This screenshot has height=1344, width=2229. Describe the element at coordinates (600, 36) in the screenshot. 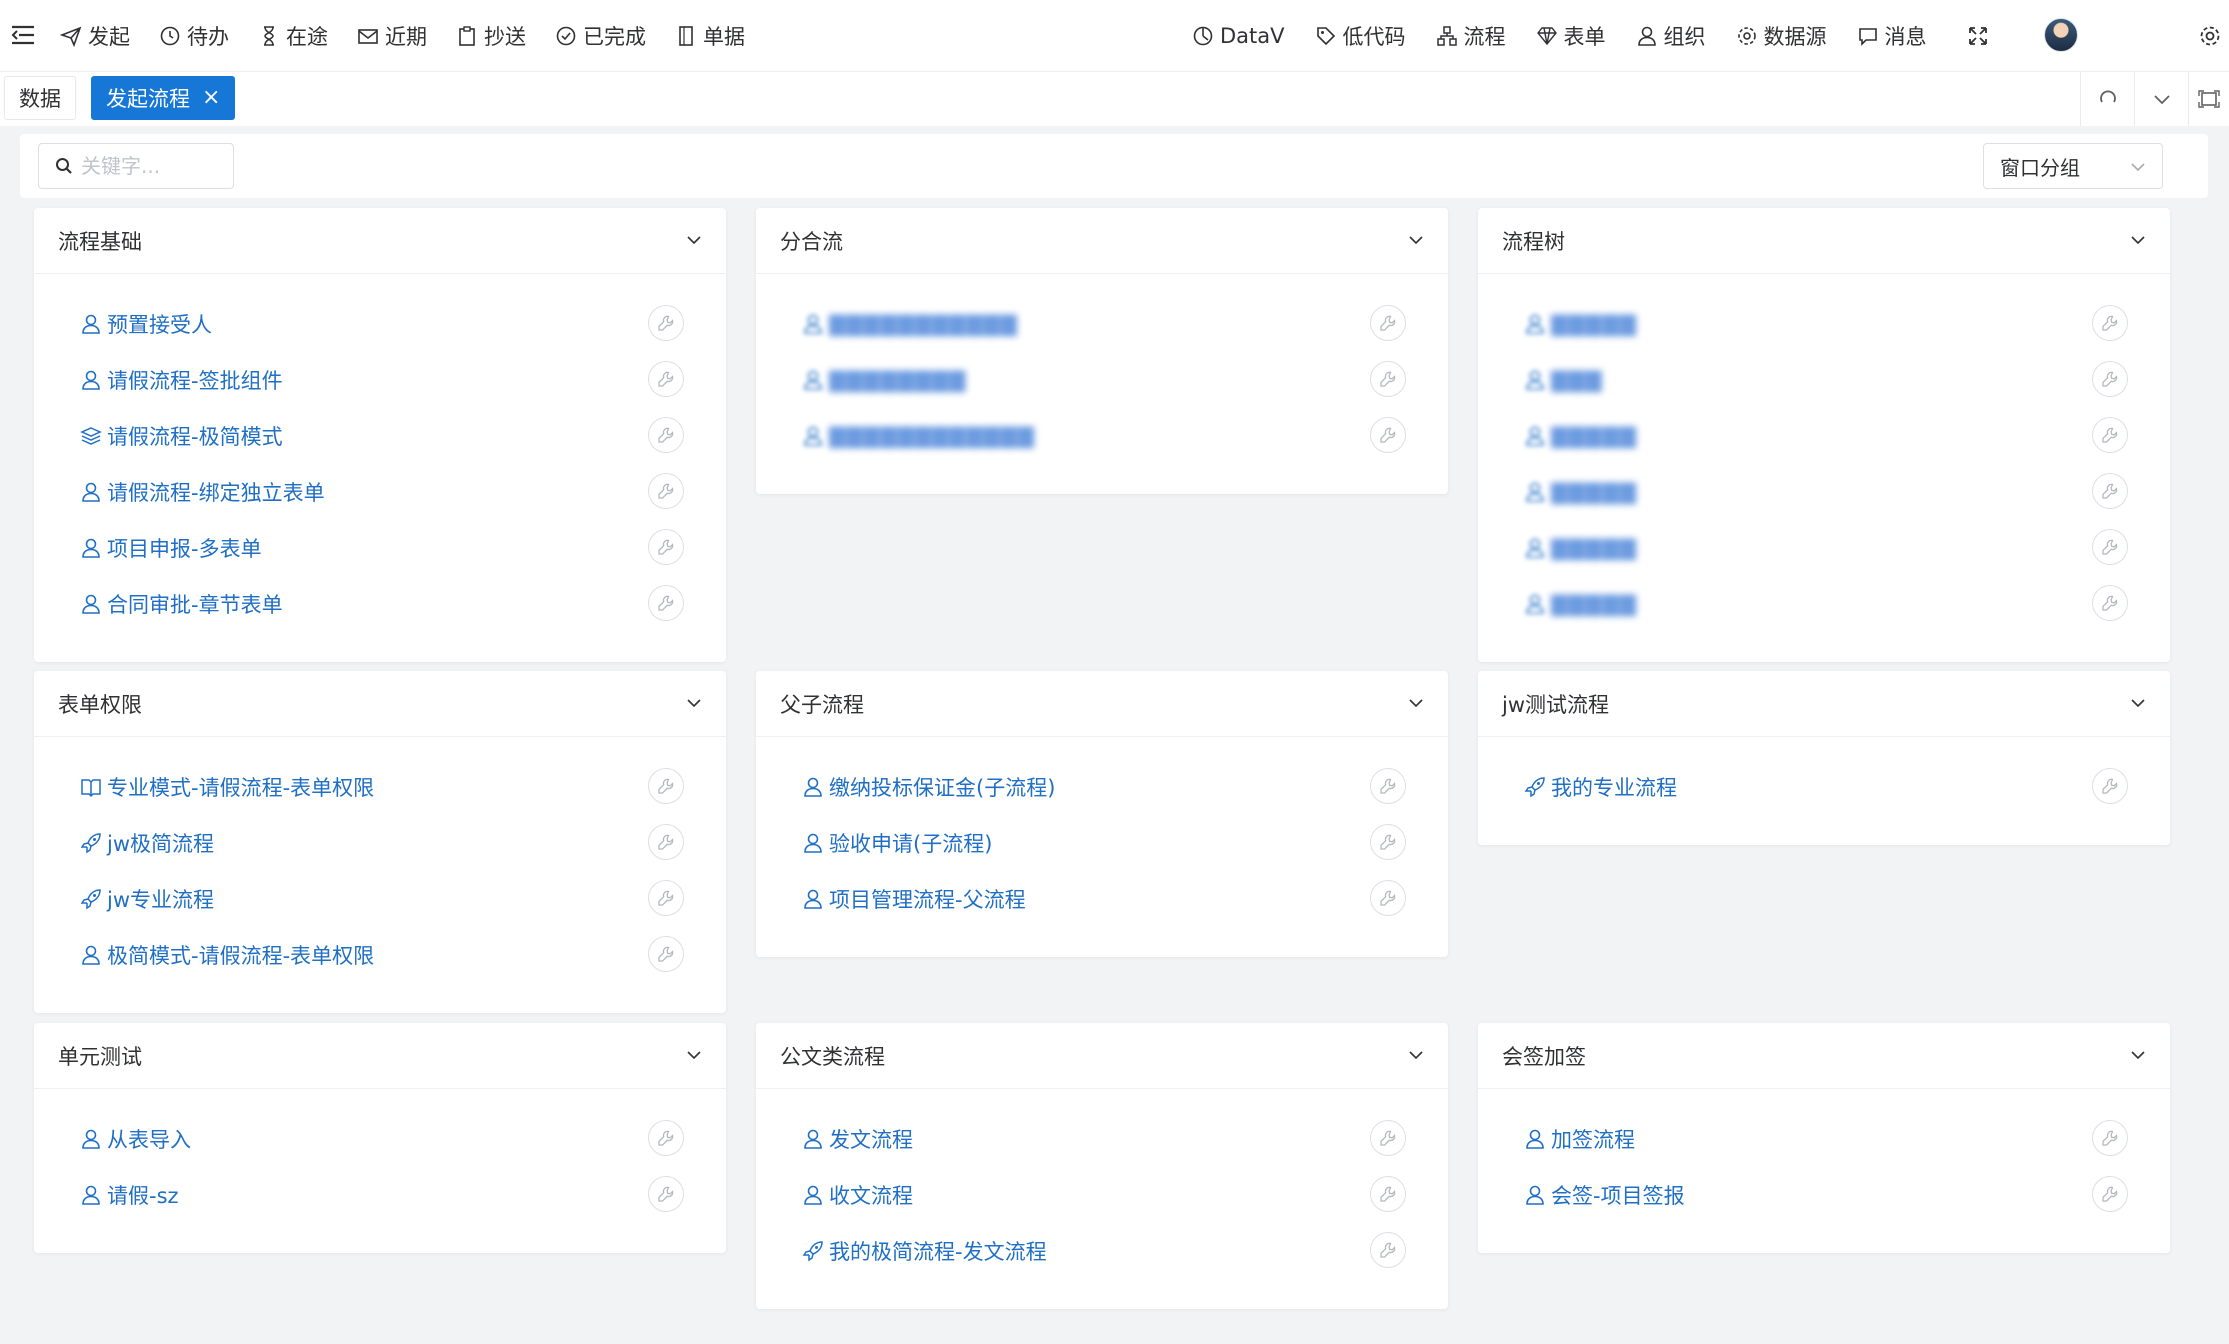

I see `nav-item-left-5: 已完成` at that location.